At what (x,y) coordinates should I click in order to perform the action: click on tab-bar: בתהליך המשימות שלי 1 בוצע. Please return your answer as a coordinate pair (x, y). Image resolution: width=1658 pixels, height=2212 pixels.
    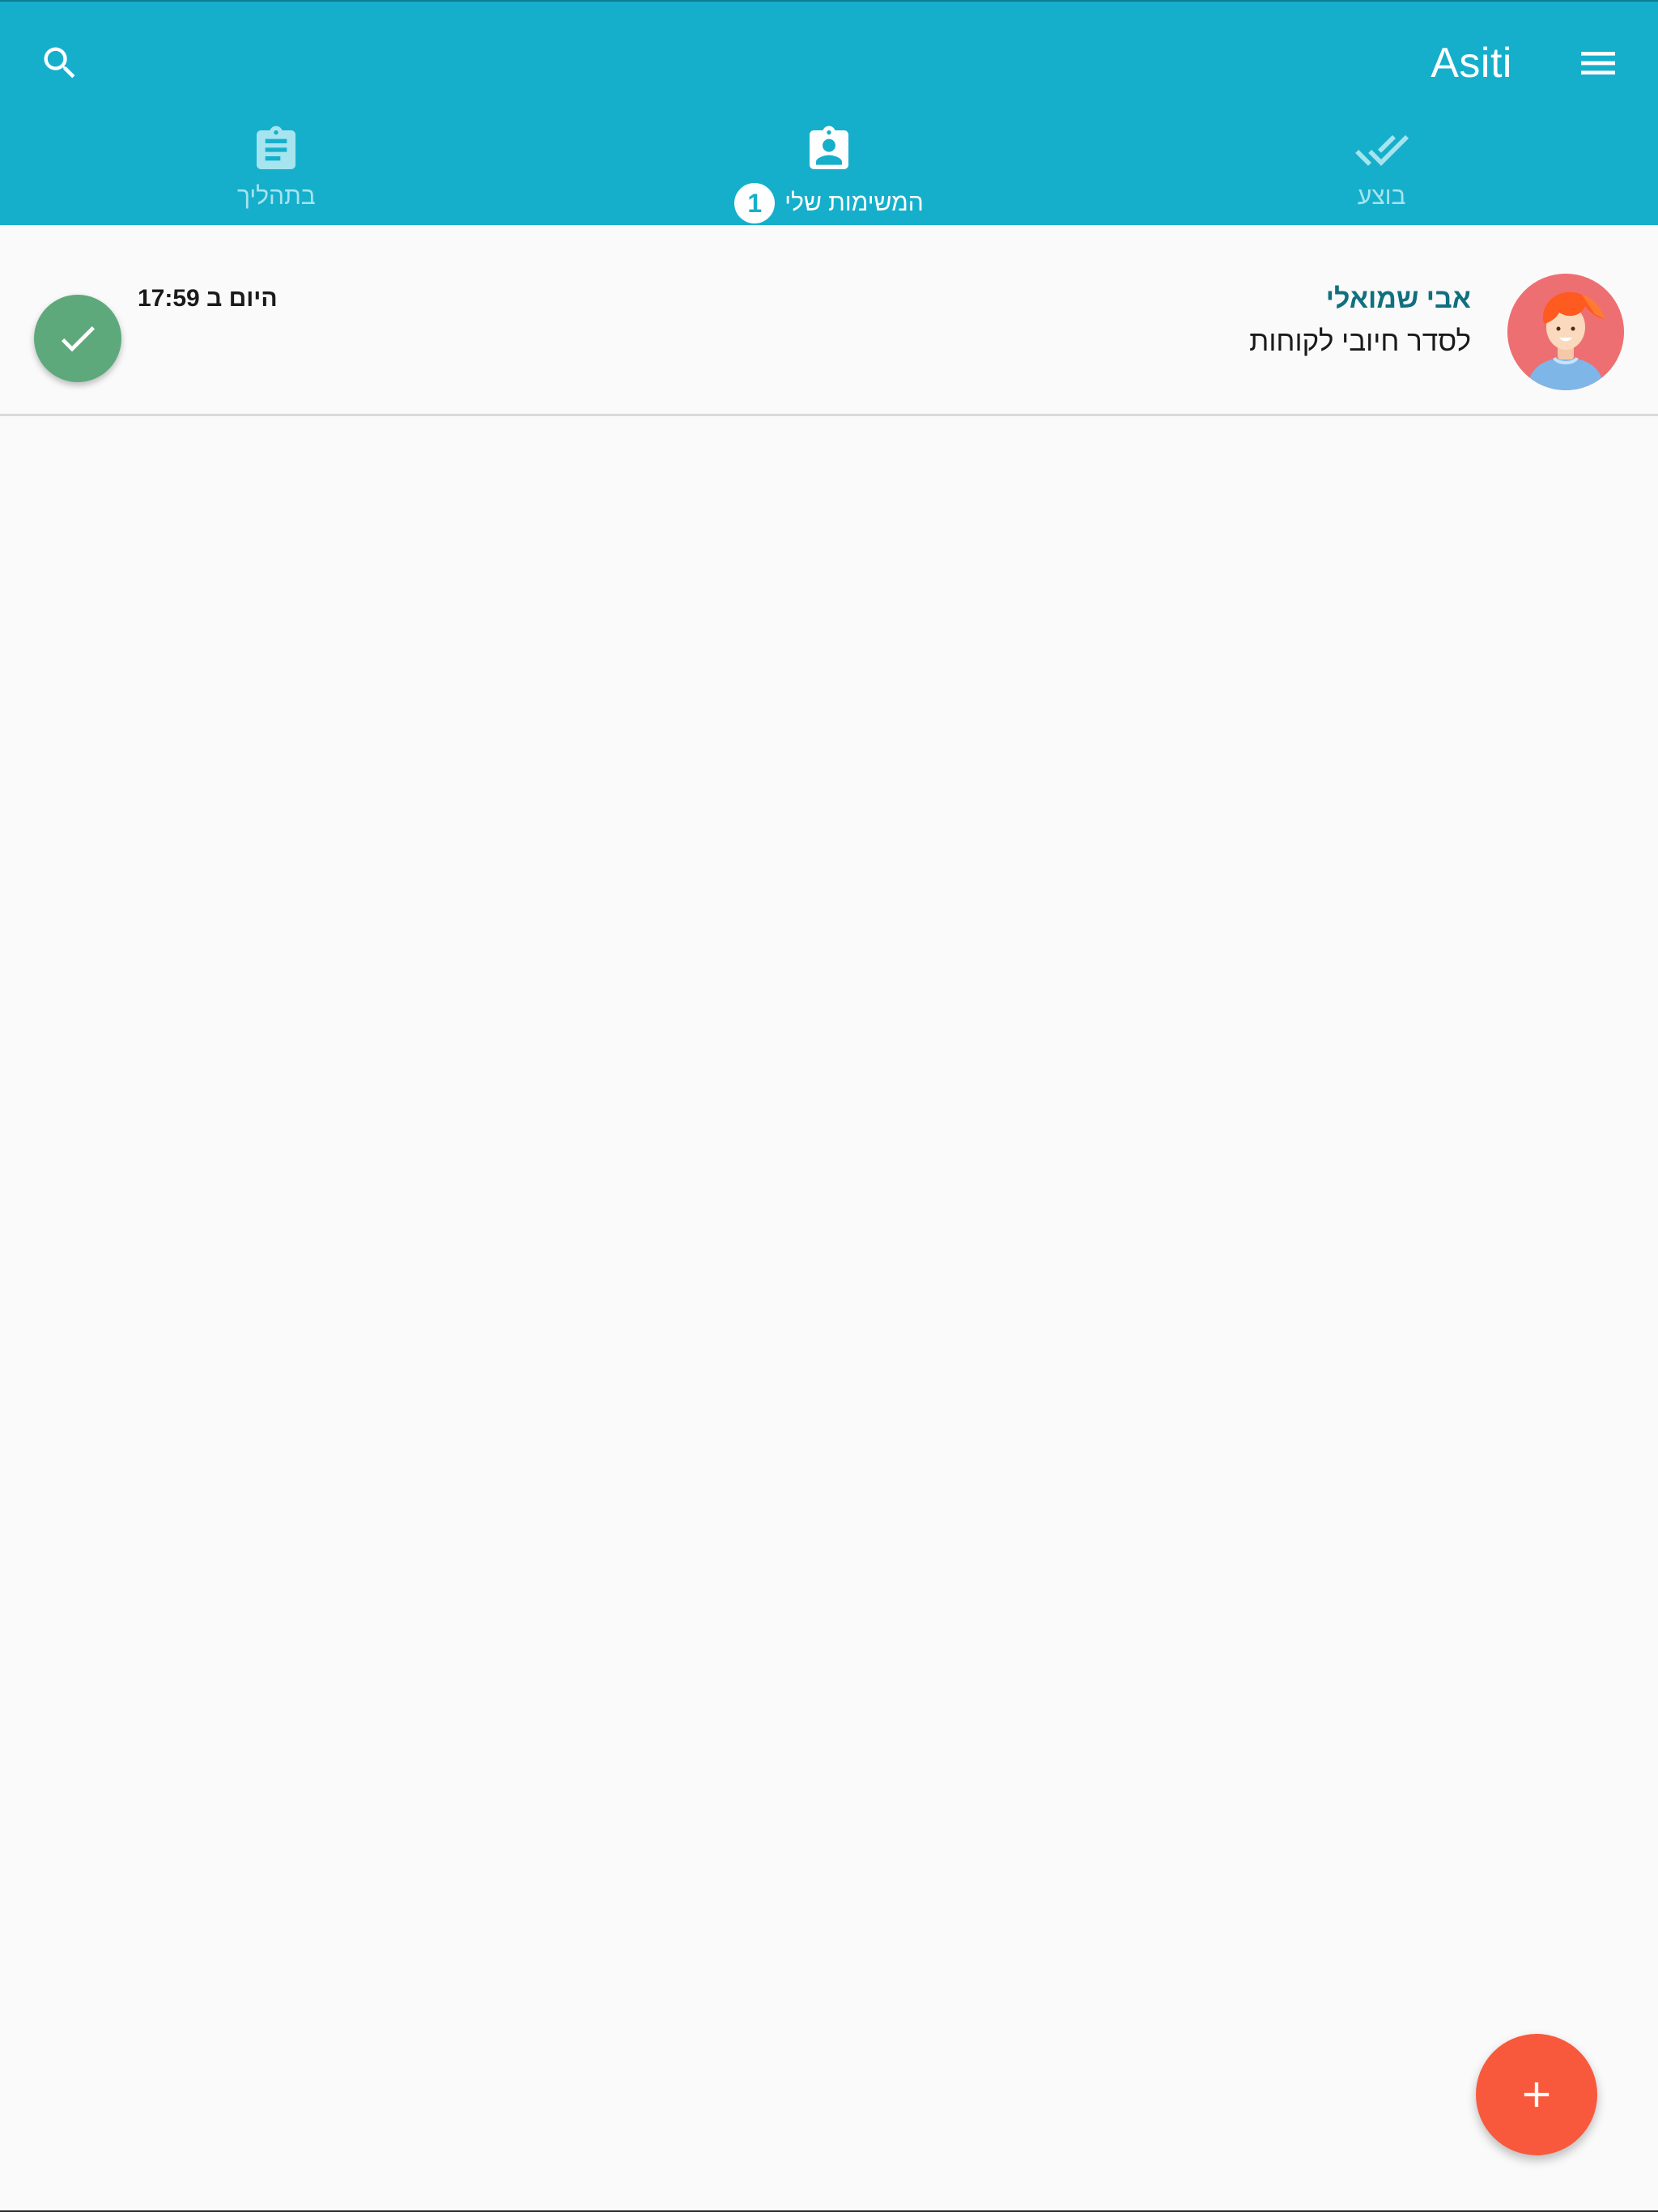
    Looking at the image, I should click on (829, 171).